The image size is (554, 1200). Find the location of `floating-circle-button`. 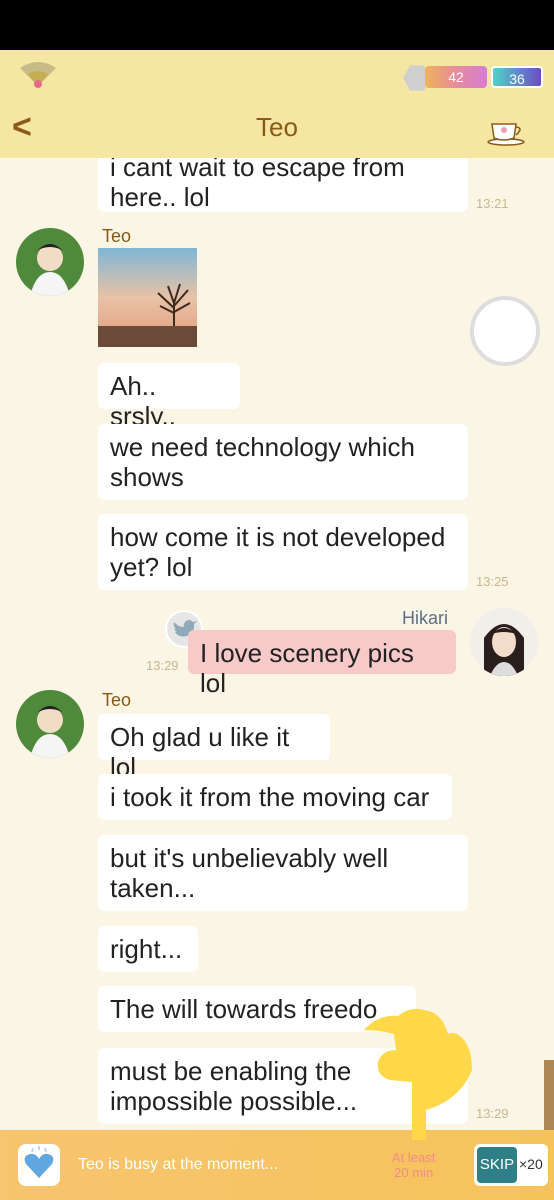

floating-circle-button is located at coordinates (505, 331).